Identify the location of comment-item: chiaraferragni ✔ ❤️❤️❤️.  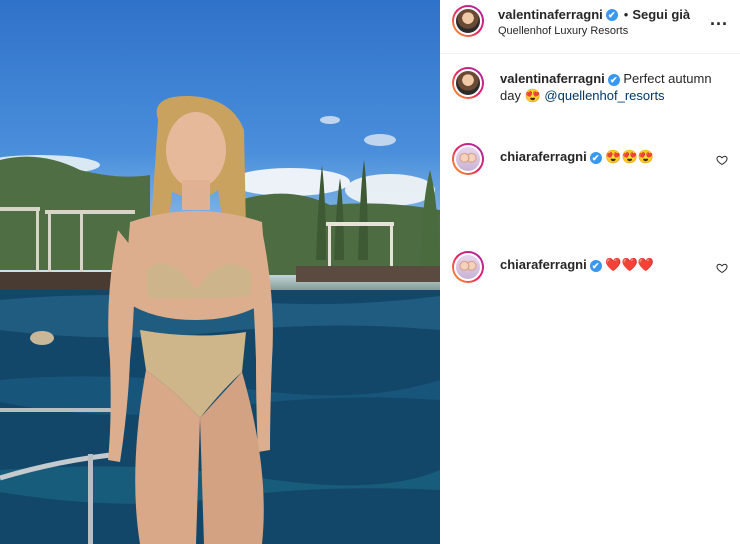
(590, 268).